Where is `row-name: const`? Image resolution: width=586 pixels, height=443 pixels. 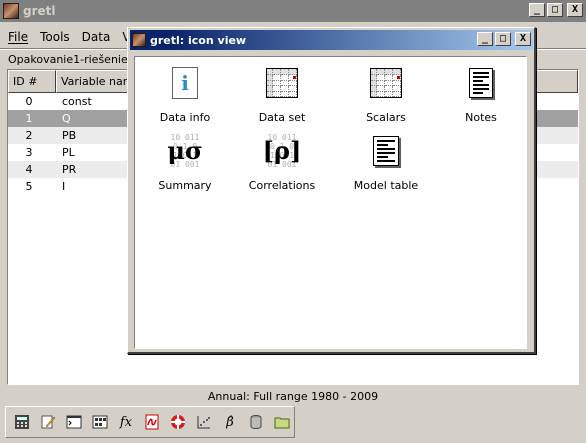 row-name: const is located at coordinates (77, 101).